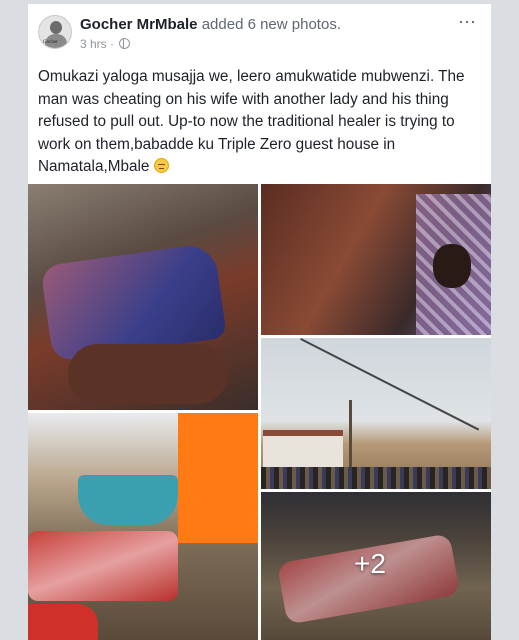  What do you see at coordinates (128, 500) in the screenshot?
I see `photo-4-basin` at bounding box center [128, 500].